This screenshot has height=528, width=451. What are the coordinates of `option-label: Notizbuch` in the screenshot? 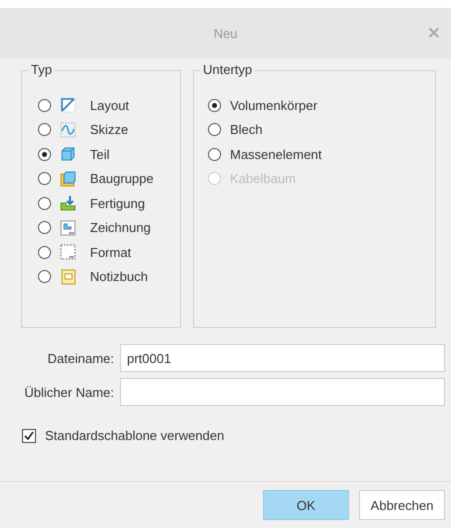 It's located at (119, 276).